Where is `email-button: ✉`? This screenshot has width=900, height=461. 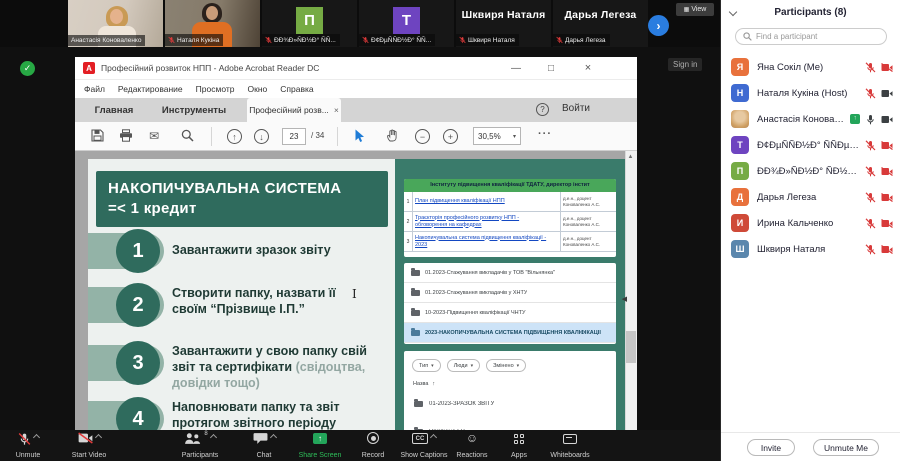 email-button: ✉ is located at coordinates (154, 136).